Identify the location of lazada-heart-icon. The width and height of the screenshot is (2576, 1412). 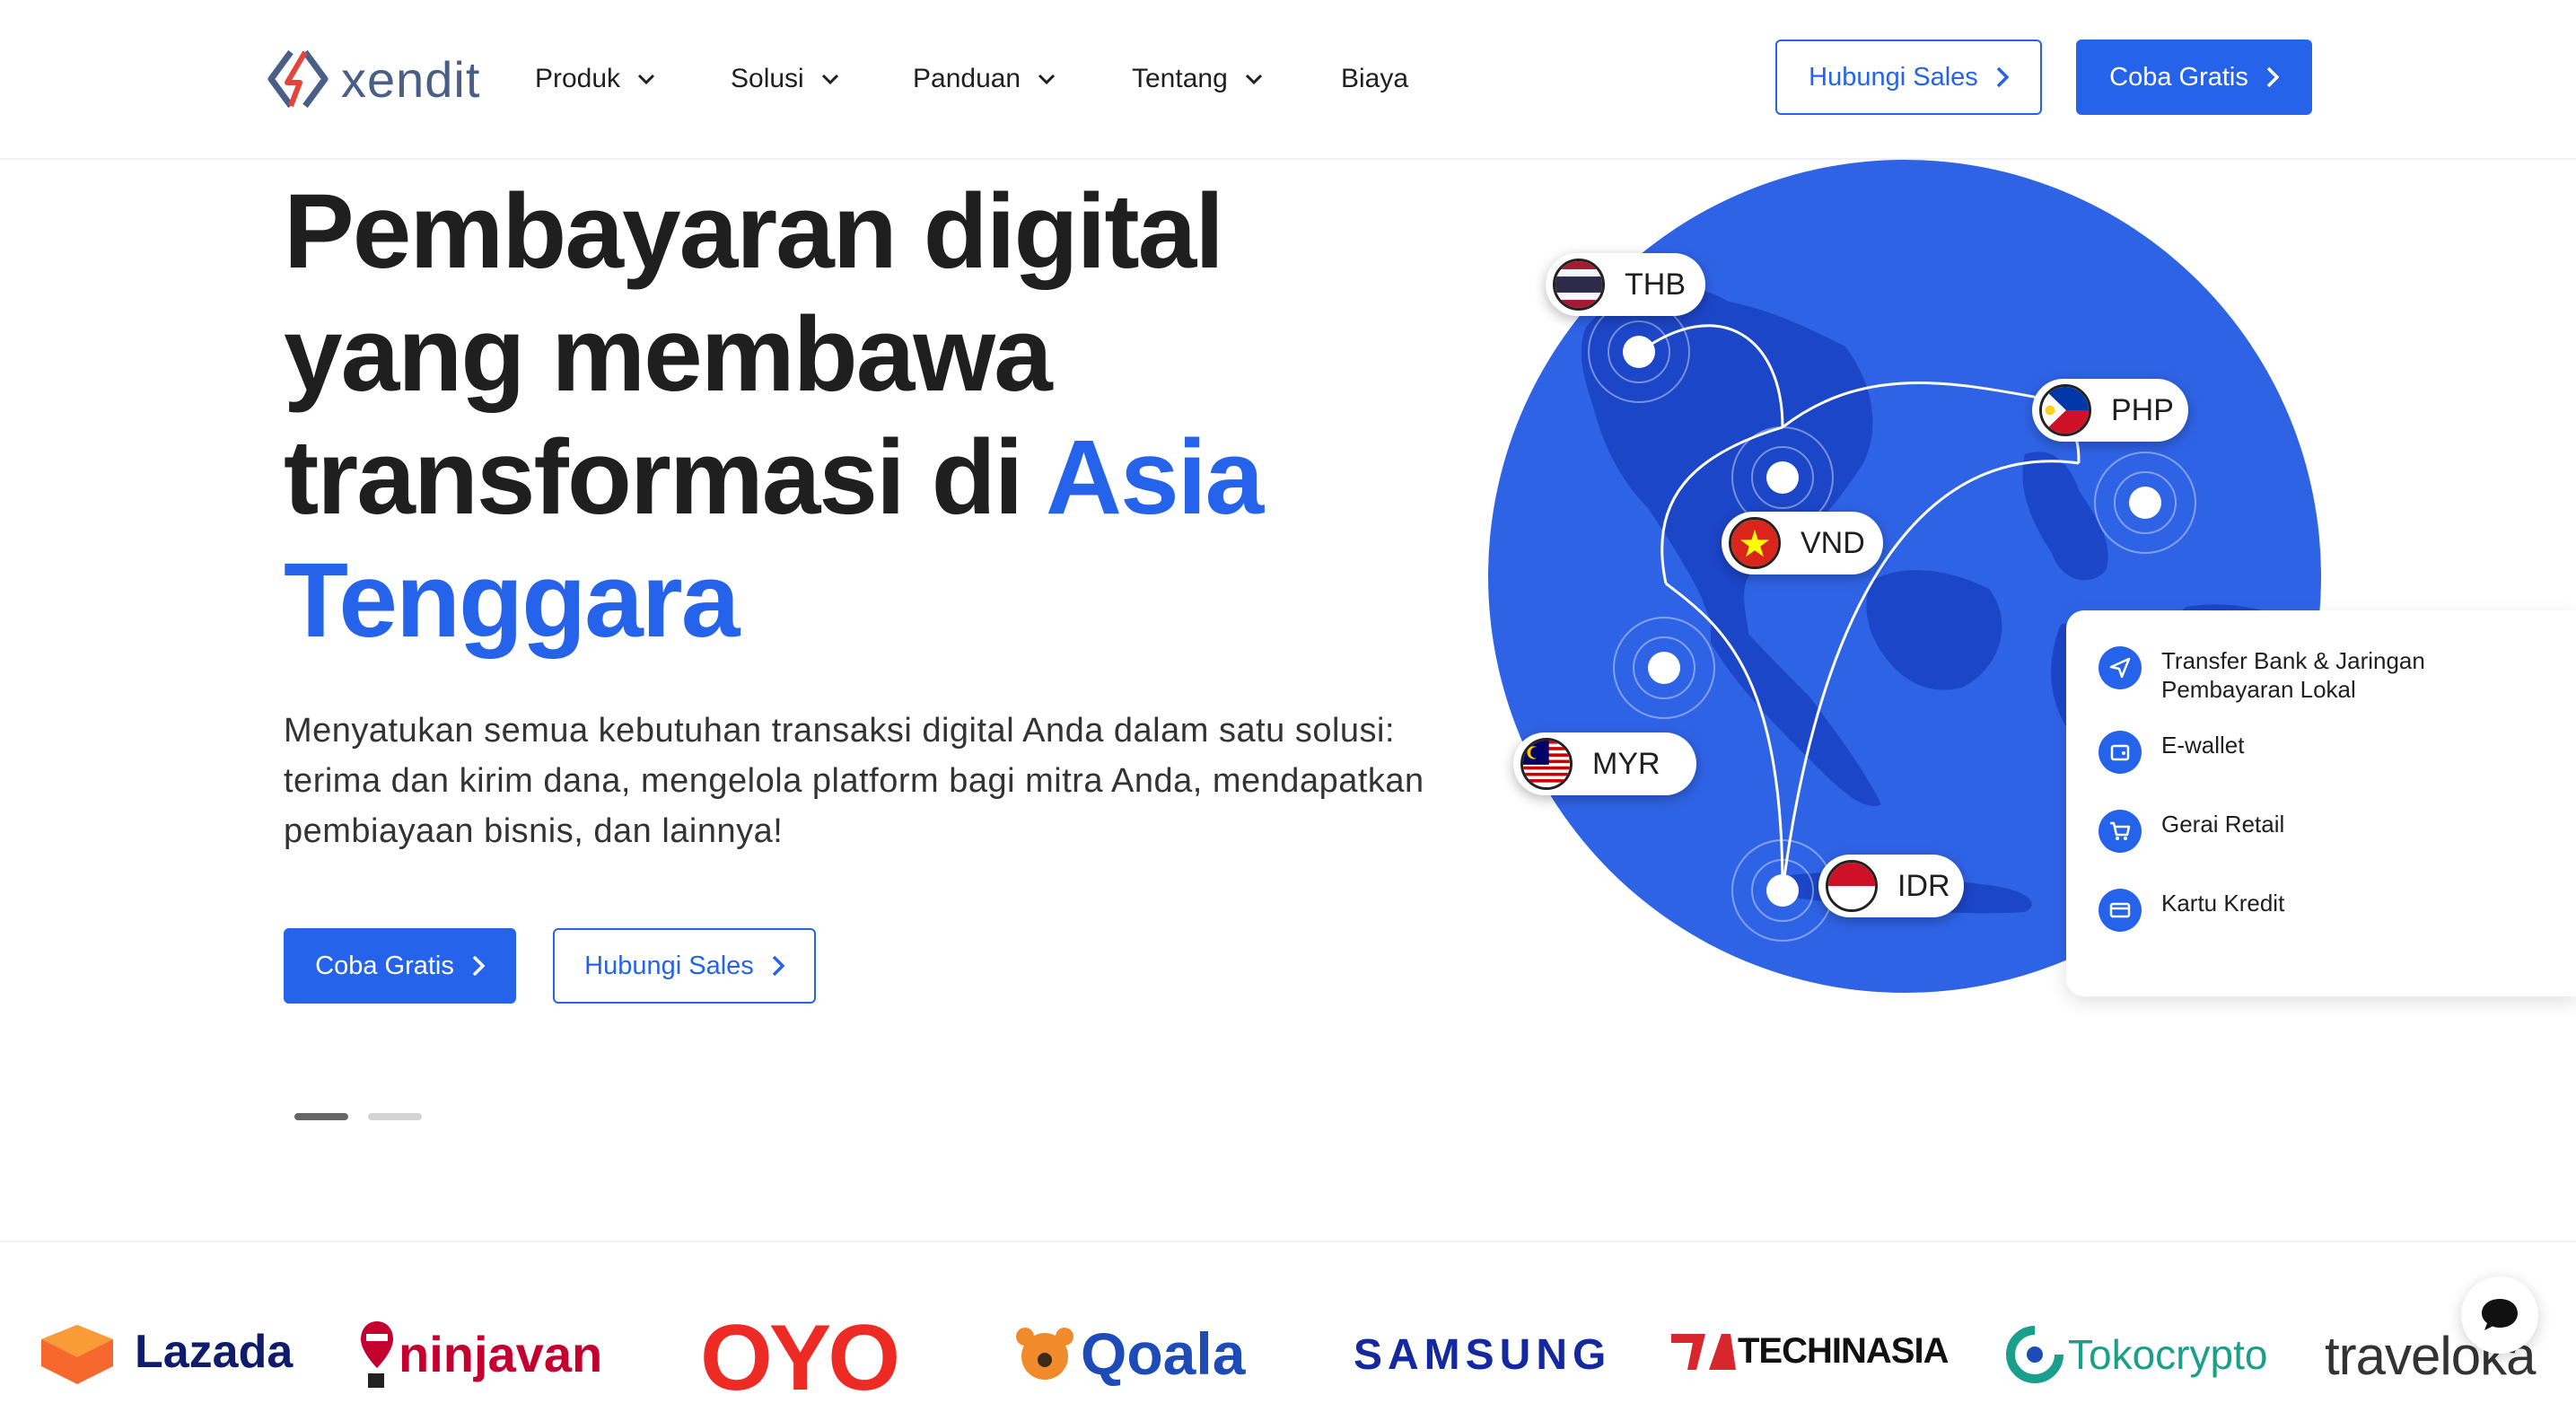
(77, 1354).